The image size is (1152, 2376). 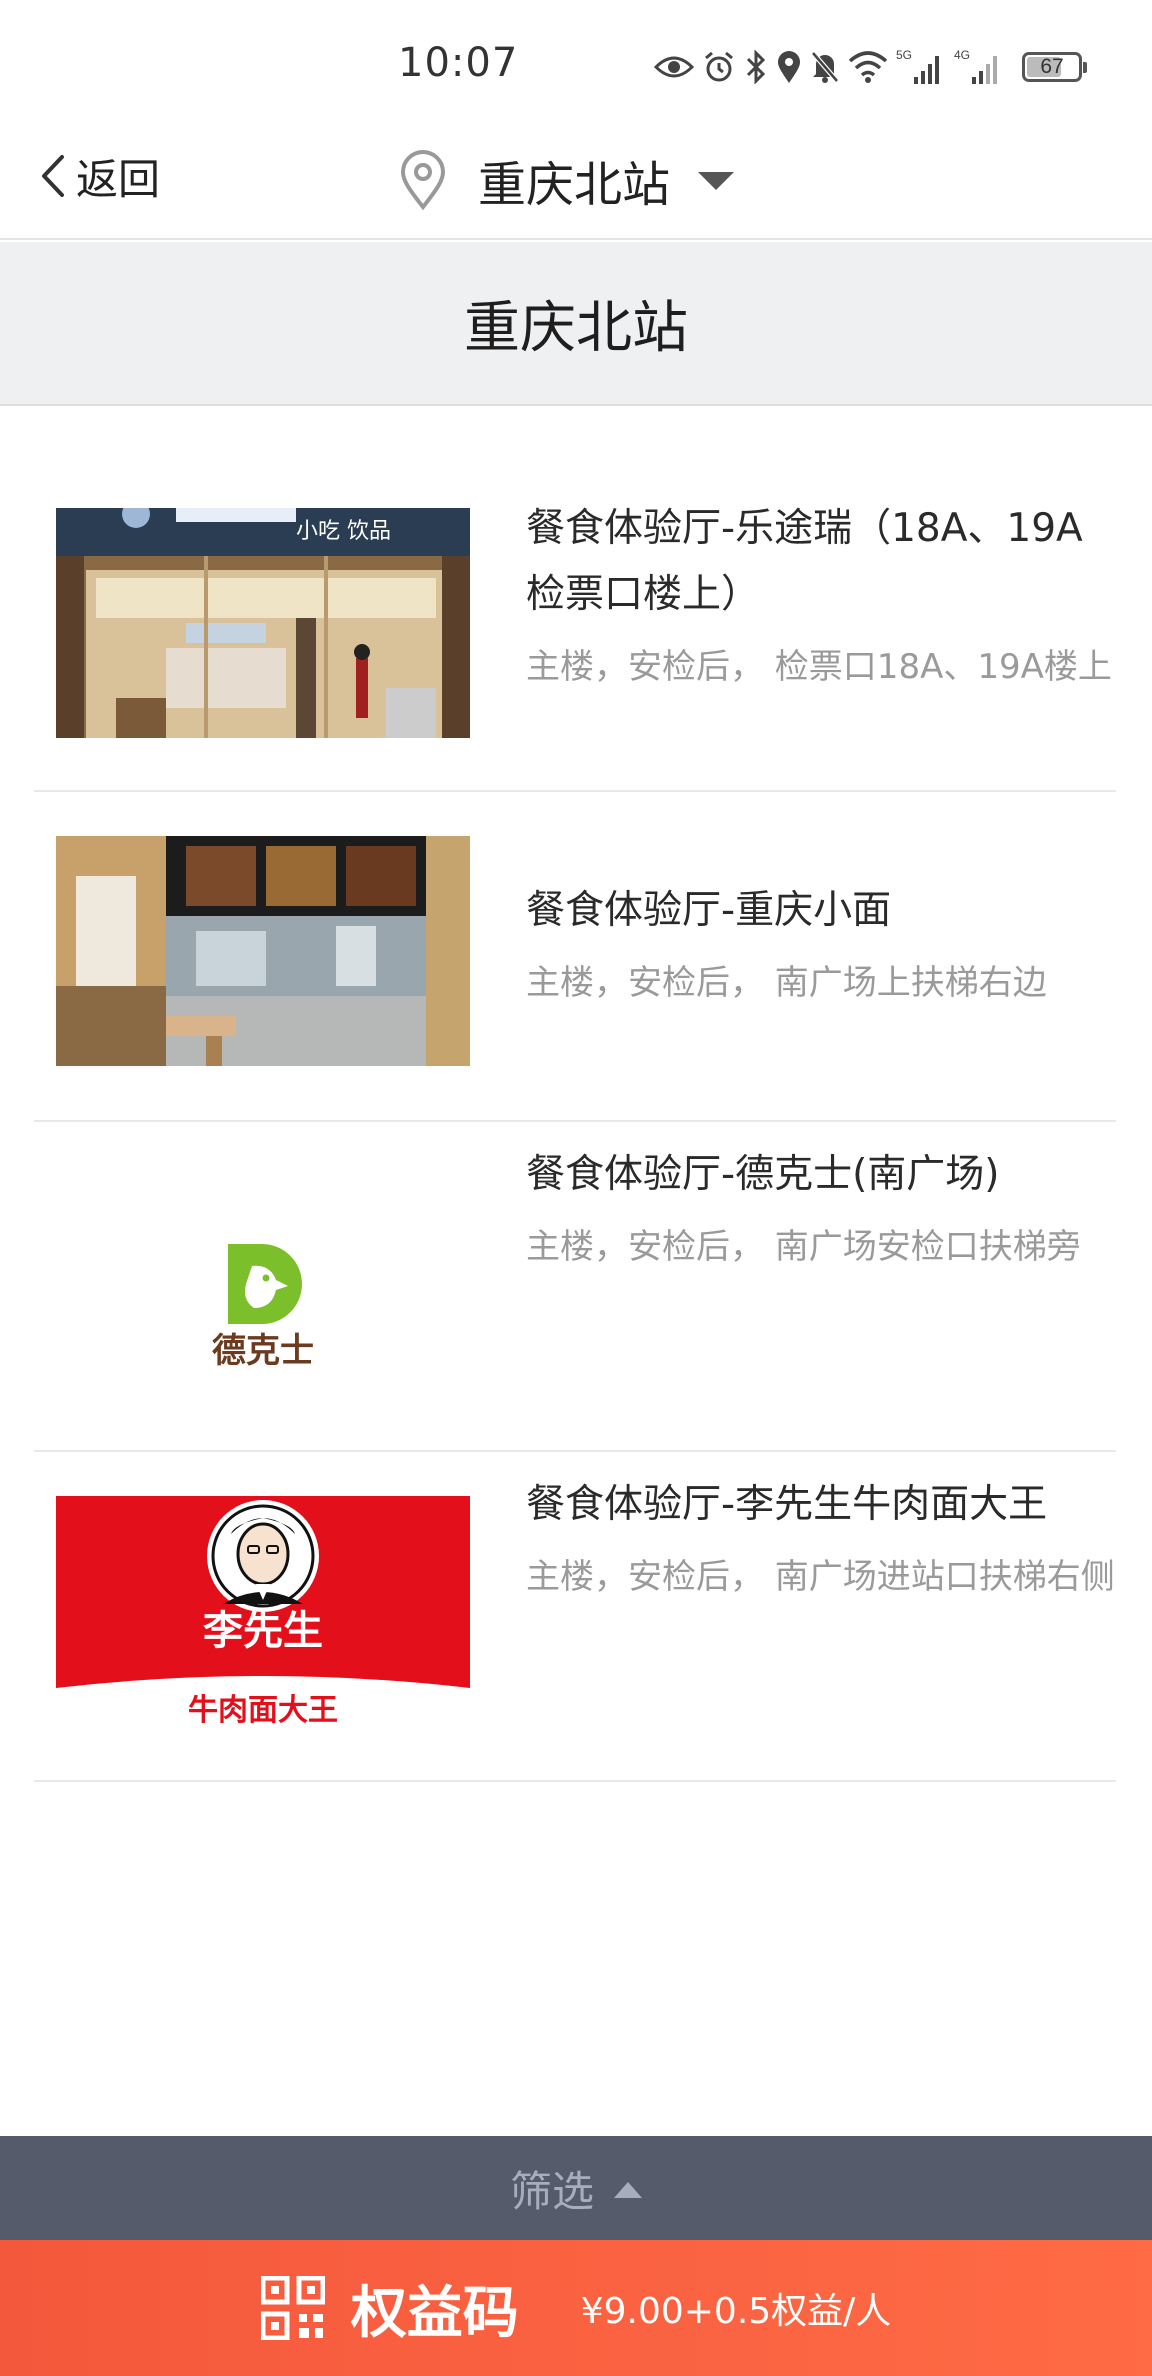 What do you see at coordinates (674, 67) in the screenshot?
I see `eye-icon` at bounding box center [674, 67].